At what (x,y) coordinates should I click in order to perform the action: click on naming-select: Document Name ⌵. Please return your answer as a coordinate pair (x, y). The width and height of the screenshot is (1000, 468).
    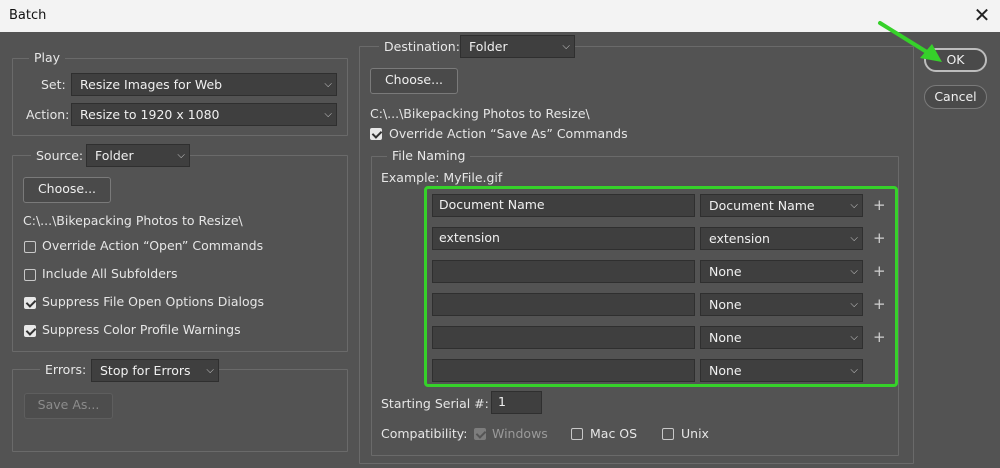
    Looking at the image, I should click on (781, 205).